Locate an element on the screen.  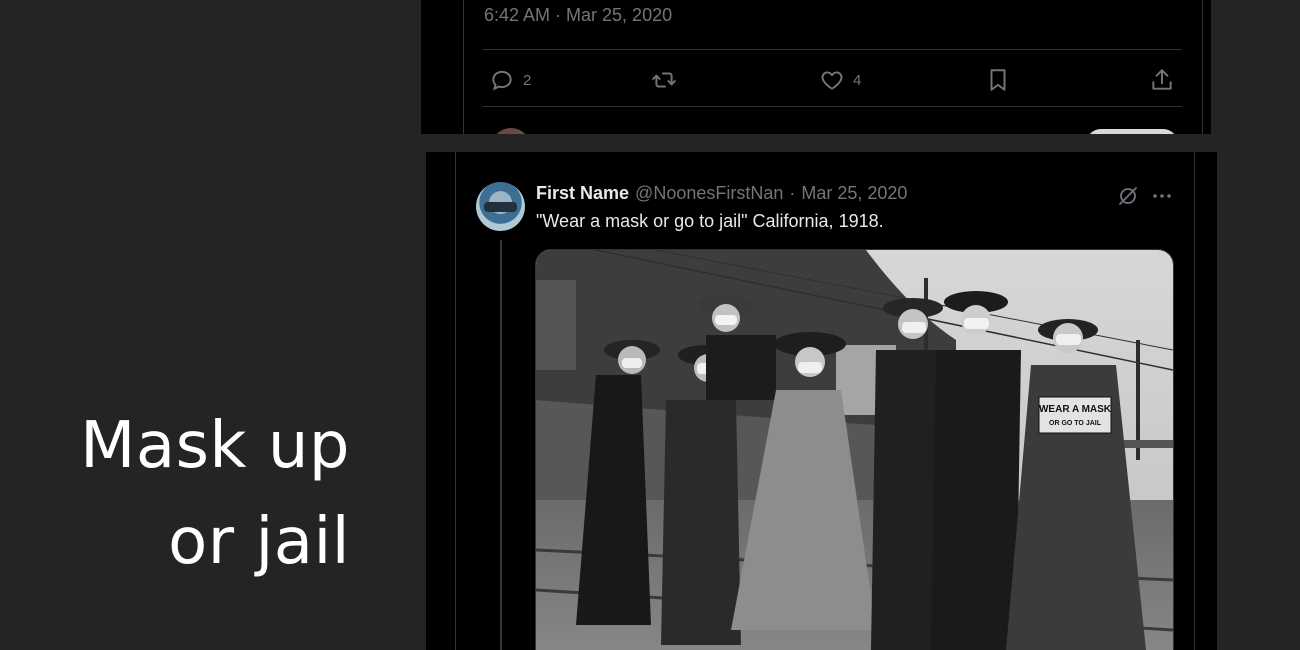
follow-button is located at coordinates (1132, 131).